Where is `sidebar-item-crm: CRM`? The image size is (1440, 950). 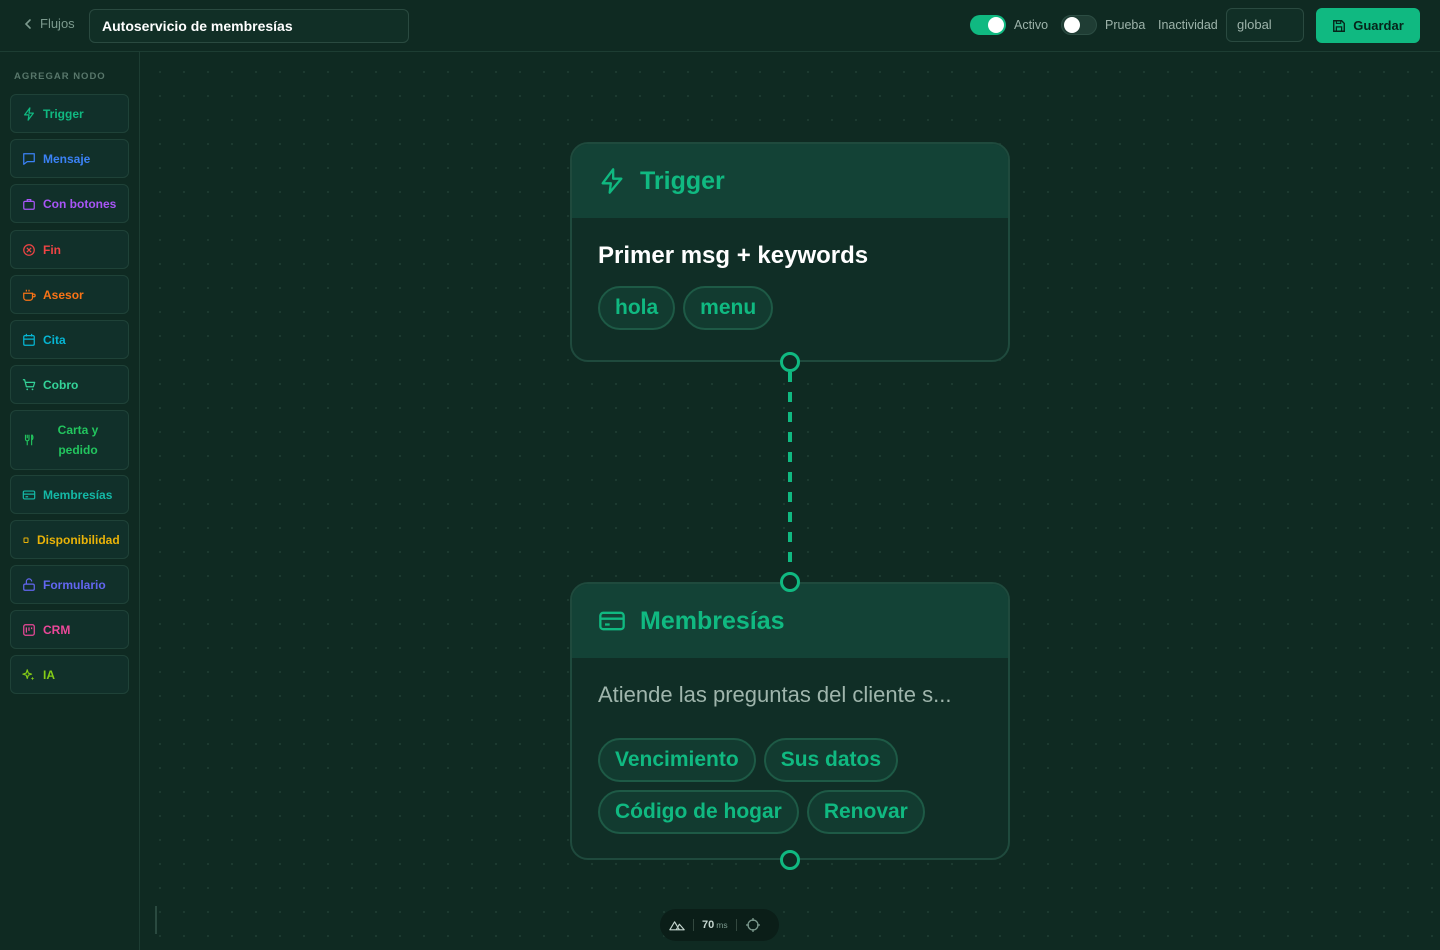
sidebar-item-crm: CRM is located at coordinates (69, 629).